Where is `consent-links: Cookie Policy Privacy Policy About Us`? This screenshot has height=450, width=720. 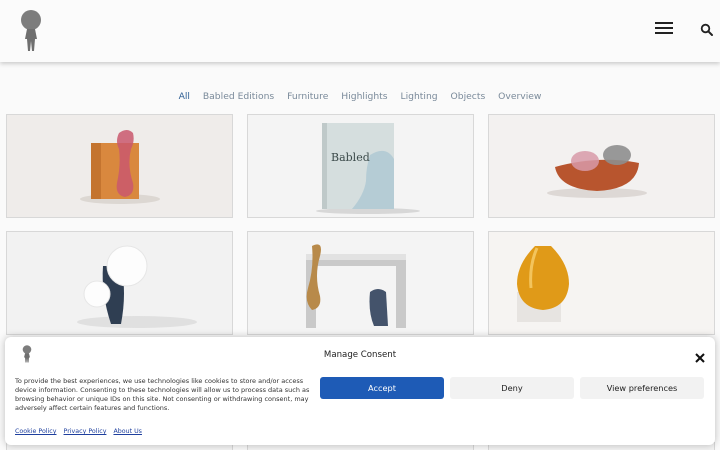 consent-links: Cookie Policy Privacy Policy About Us is located at coordinates (81, 431).